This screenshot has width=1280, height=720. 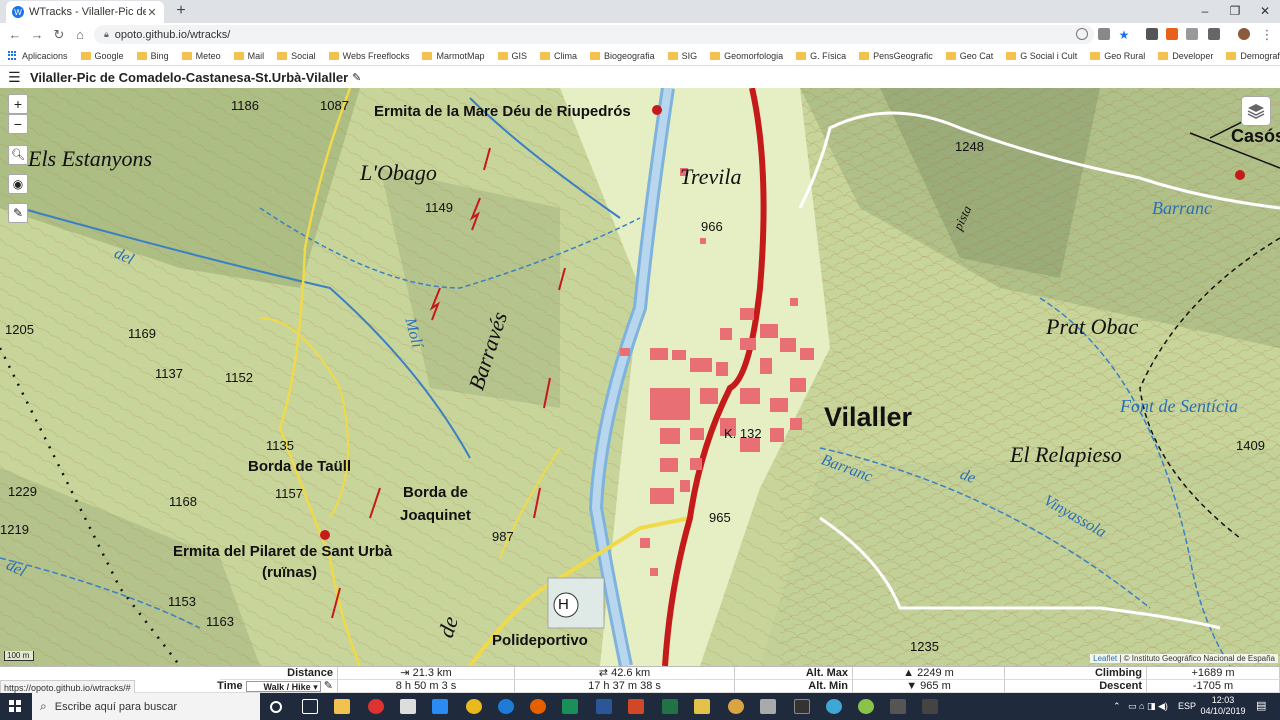 What do you see at coordinates (1256, 111) in the screenshot?
I see `layers-icon` at bounding box center [1256, 111].